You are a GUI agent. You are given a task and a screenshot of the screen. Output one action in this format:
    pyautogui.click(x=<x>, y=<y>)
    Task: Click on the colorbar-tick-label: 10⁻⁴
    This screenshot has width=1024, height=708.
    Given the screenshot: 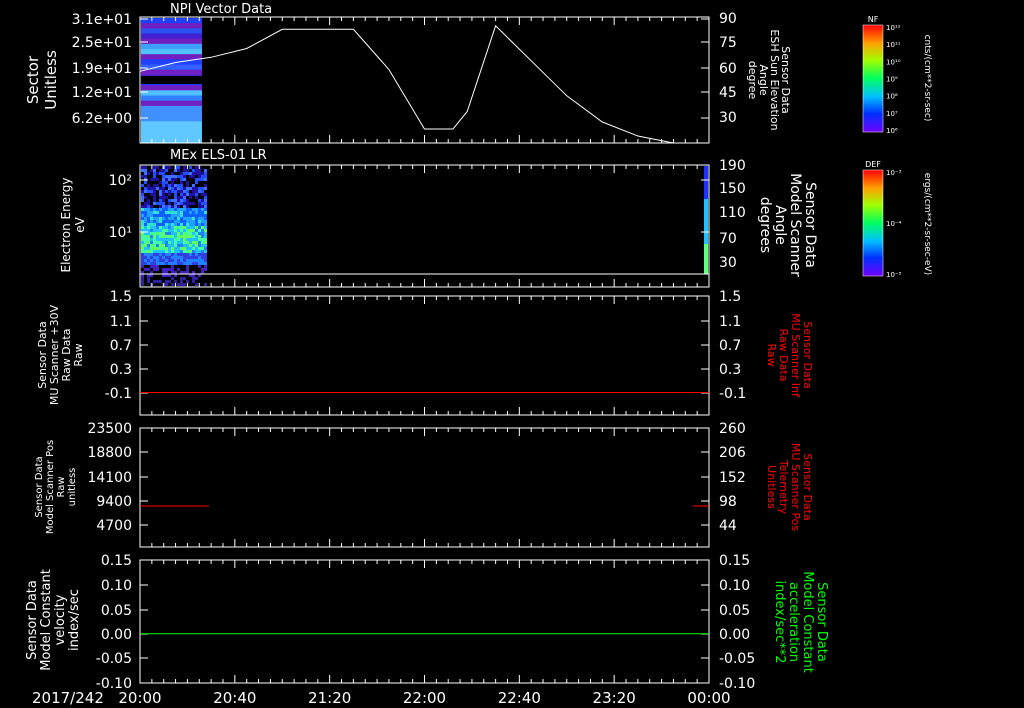 What is the action you would take?
    pyautogui.click(x=894, y=224)
    